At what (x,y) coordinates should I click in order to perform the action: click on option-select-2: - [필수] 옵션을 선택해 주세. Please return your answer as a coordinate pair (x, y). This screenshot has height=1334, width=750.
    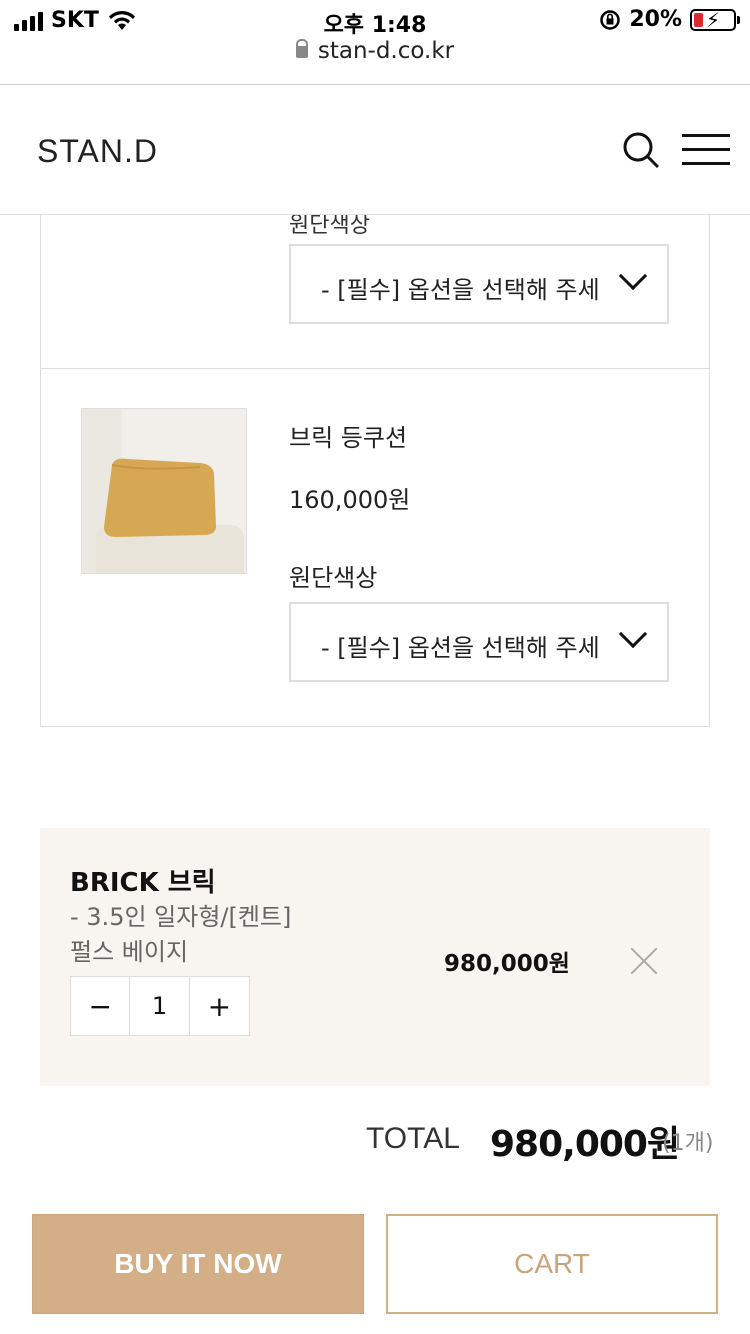
    Looking at the image, I should click on (479, 642).